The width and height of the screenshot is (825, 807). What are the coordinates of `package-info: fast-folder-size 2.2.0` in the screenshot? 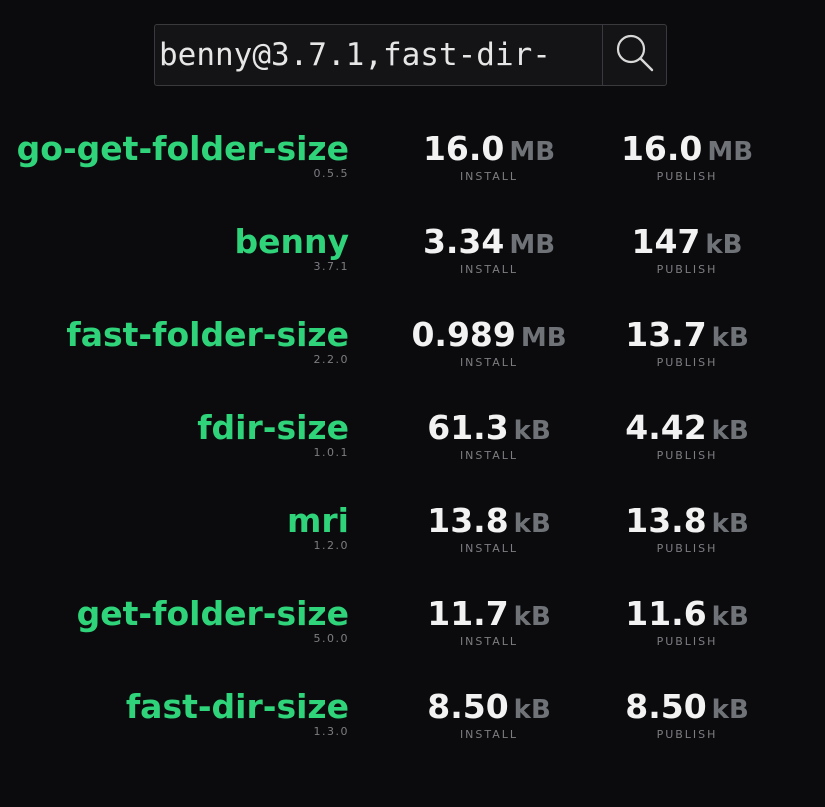 It's located at (207, 340).